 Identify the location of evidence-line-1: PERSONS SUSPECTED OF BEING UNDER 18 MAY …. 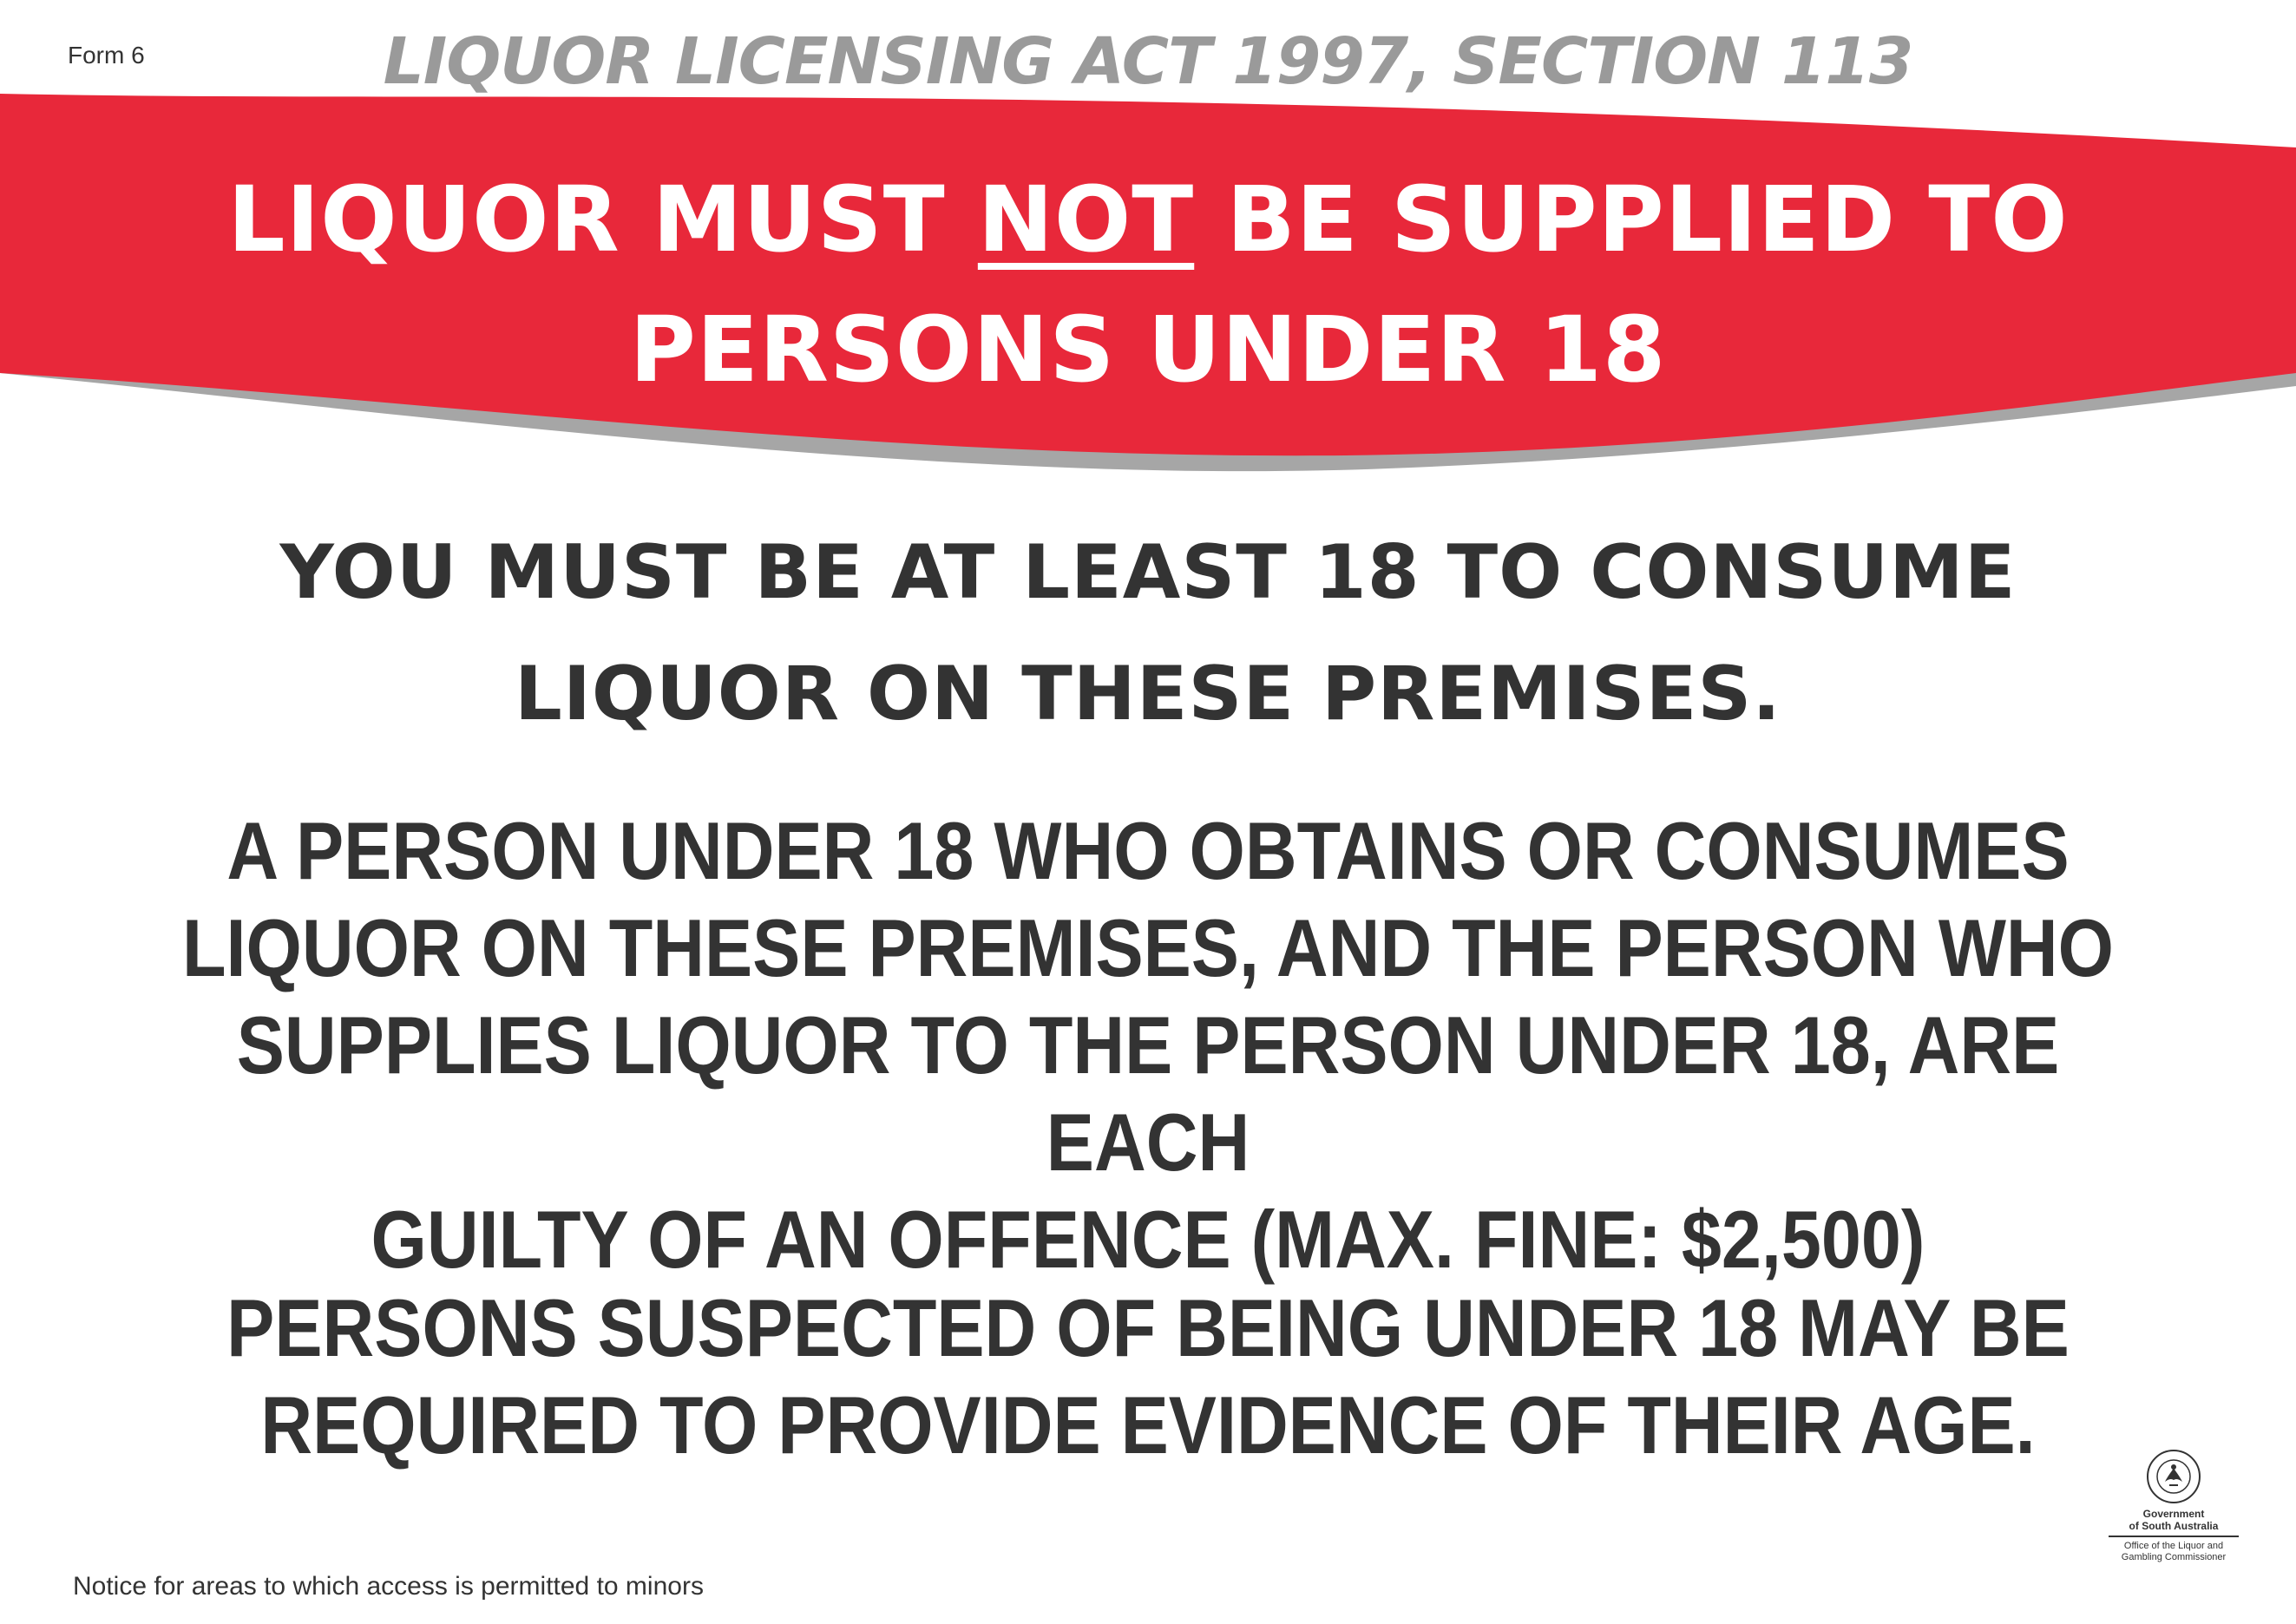
(1148, 1327).